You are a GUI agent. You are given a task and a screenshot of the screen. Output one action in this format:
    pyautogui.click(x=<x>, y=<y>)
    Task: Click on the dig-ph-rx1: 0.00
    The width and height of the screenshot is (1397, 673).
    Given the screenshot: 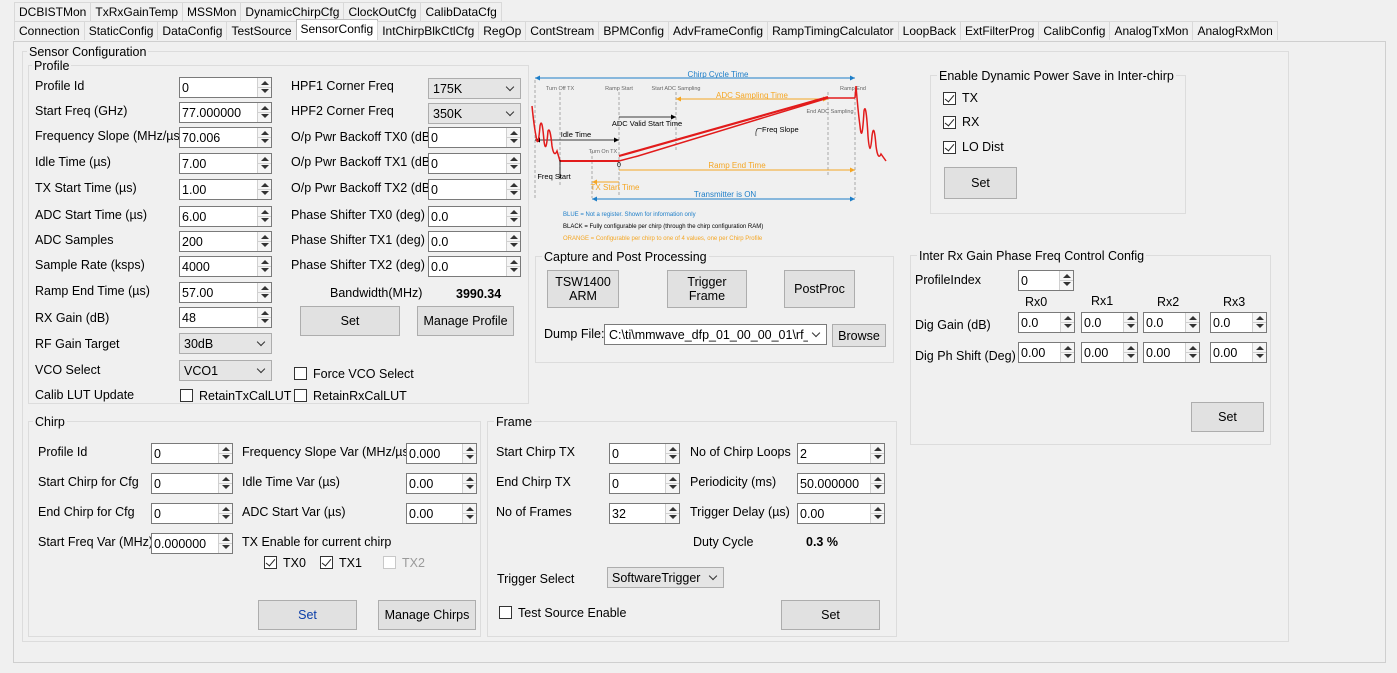 What is the action you would take?
    pyautogui.click(x=1109, y=352)
    